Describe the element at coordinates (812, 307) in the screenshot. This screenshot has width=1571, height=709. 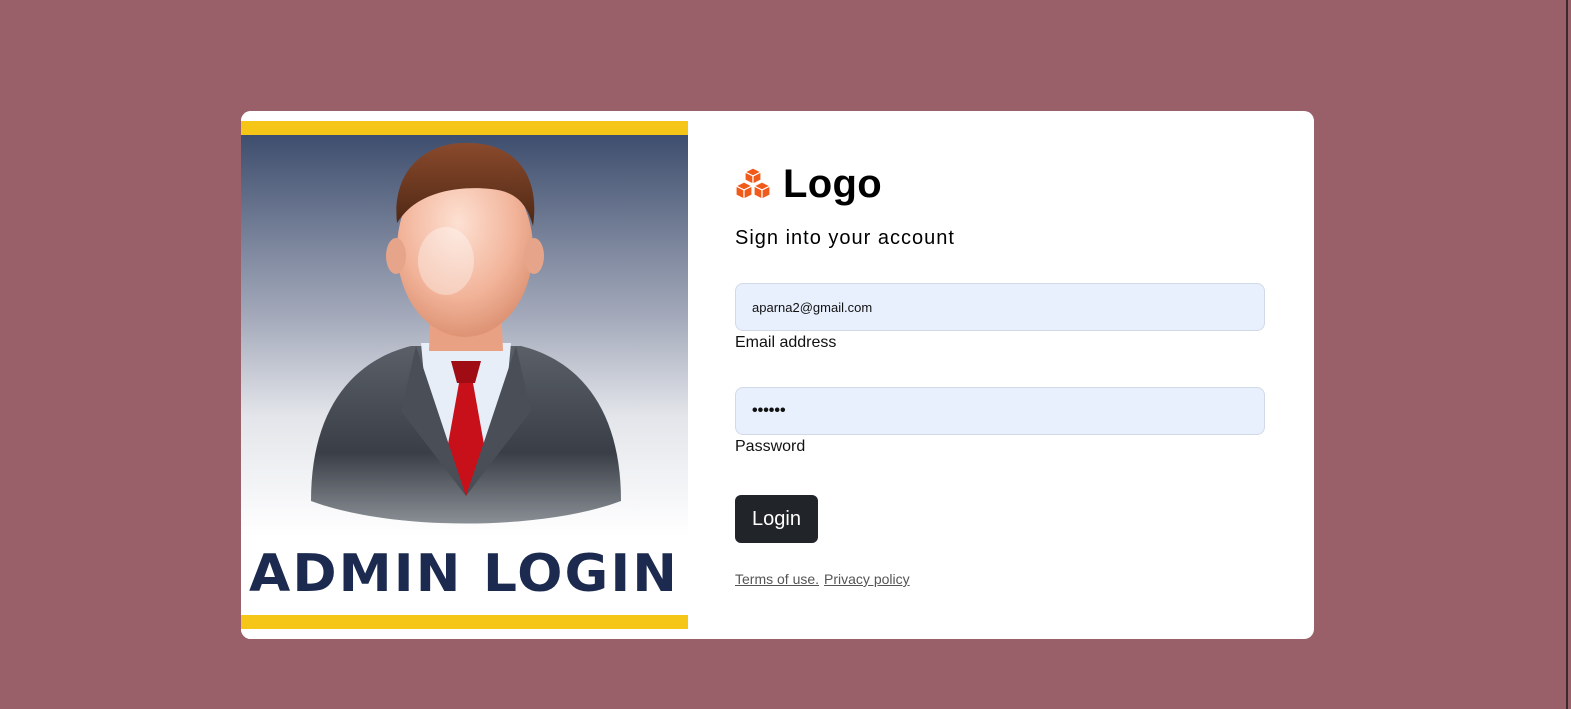
I see `email-input-value: aparna2@gmail.com` at that location.